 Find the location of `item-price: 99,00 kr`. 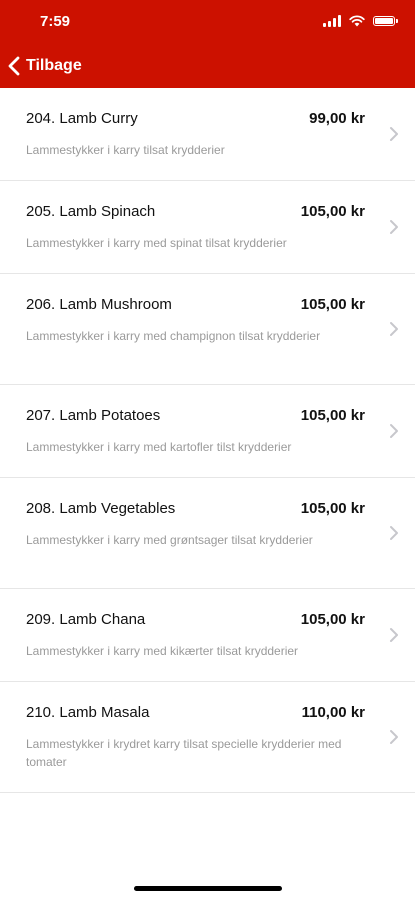

item-price: 99,00 kr is located at coordinates (337, 118).